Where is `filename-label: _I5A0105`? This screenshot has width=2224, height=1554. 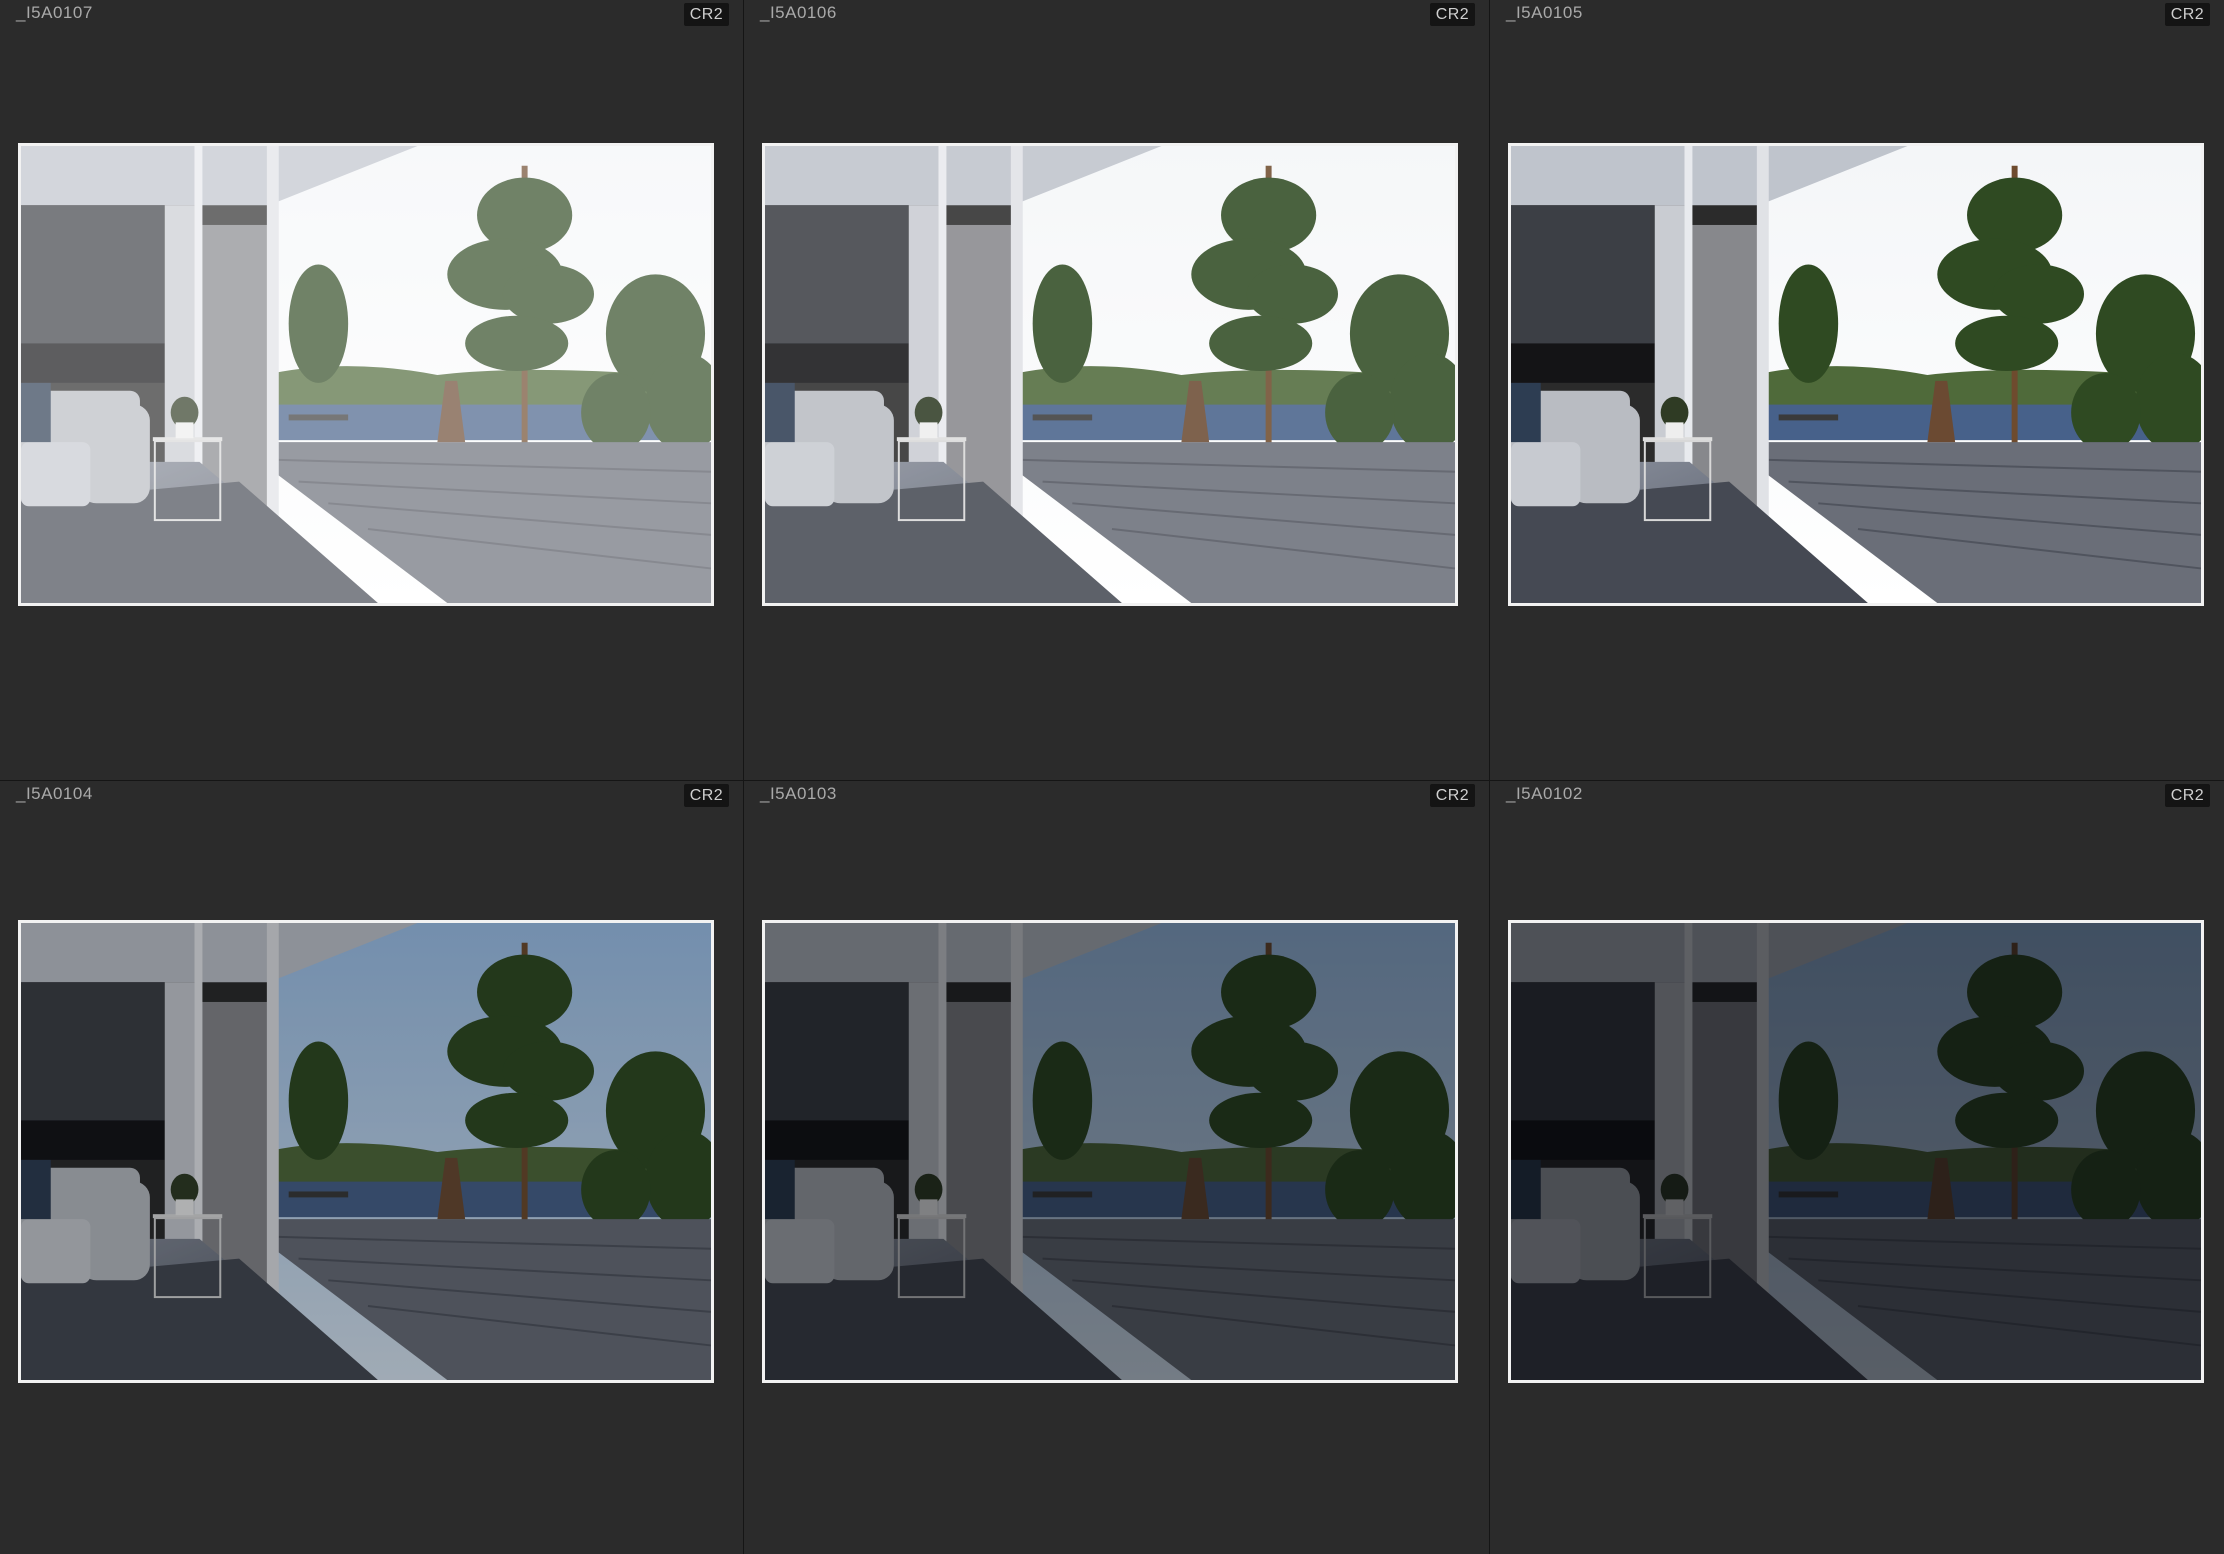 filename-label: _I5A0105 is located at coordinates (1544, 12).